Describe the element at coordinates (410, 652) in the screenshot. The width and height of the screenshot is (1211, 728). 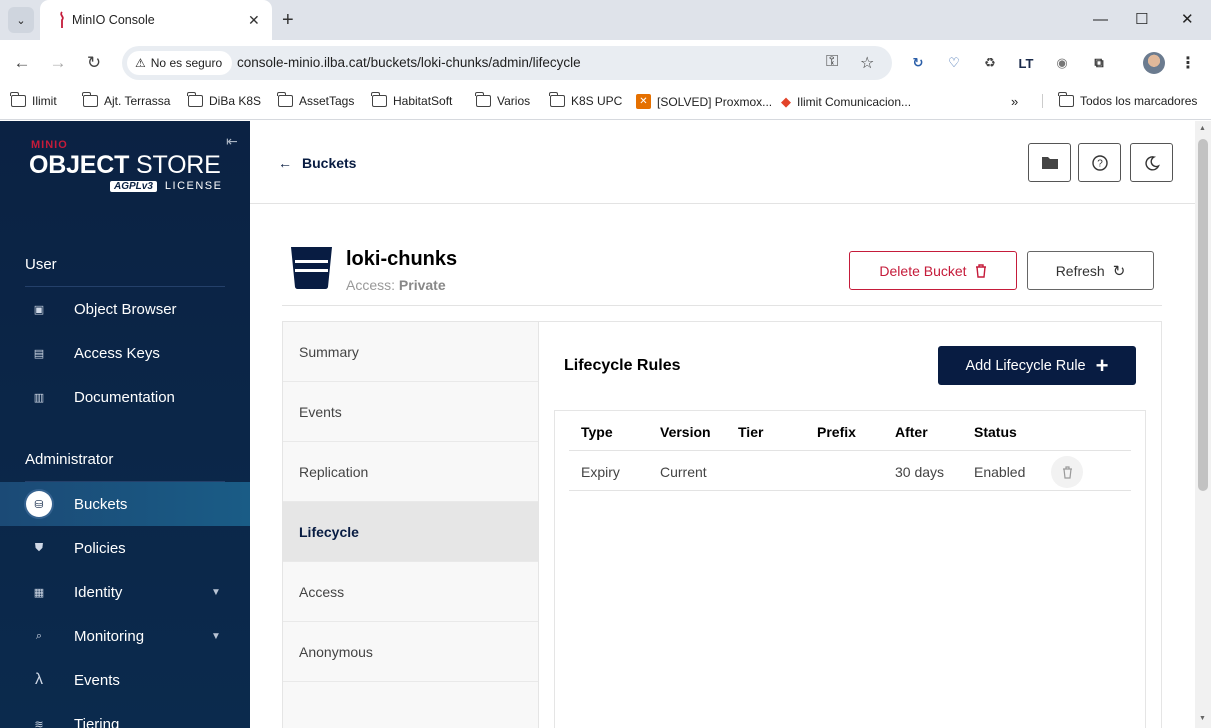
I see `tab-anonymous: Anonymous` at that location.